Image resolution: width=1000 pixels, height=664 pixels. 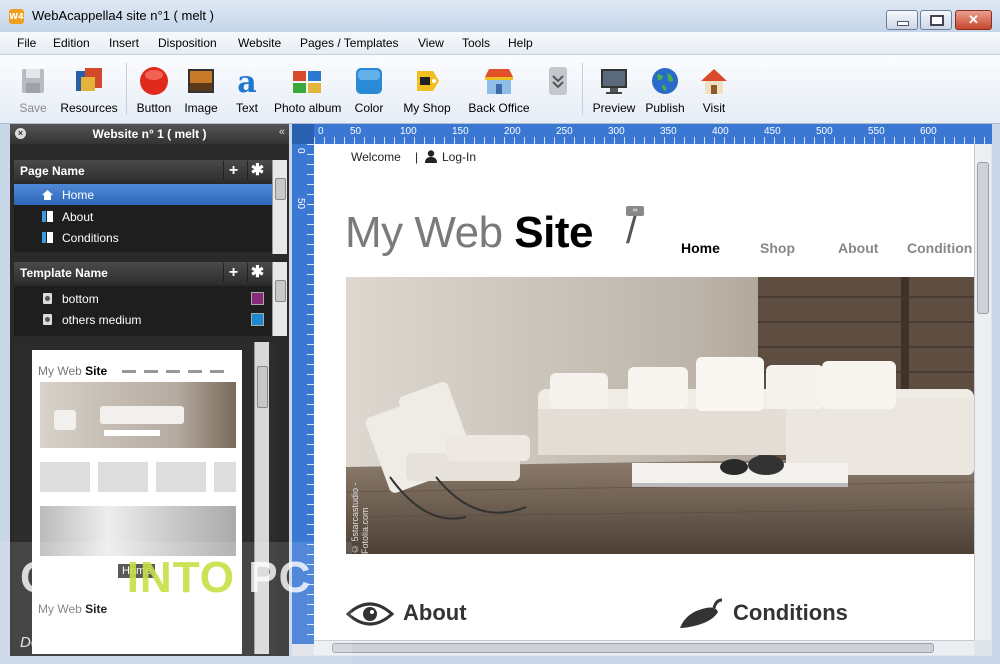 What do you see at coordinates (201, 89) in the screenshot?
I see `image-tool: Image` at bounding box center [201, 89].